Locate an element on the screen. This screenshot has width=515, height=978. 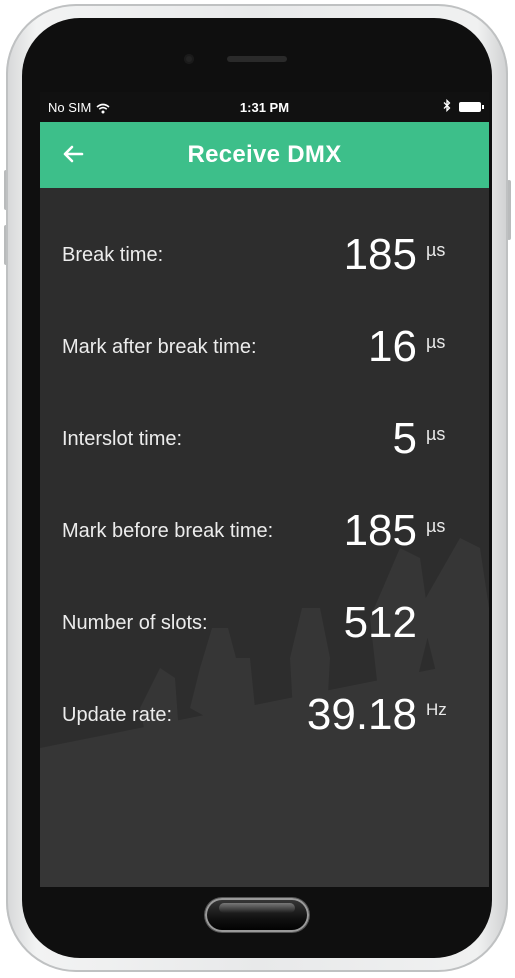
metric-label: Break time: is located at coordinates (113, 255).